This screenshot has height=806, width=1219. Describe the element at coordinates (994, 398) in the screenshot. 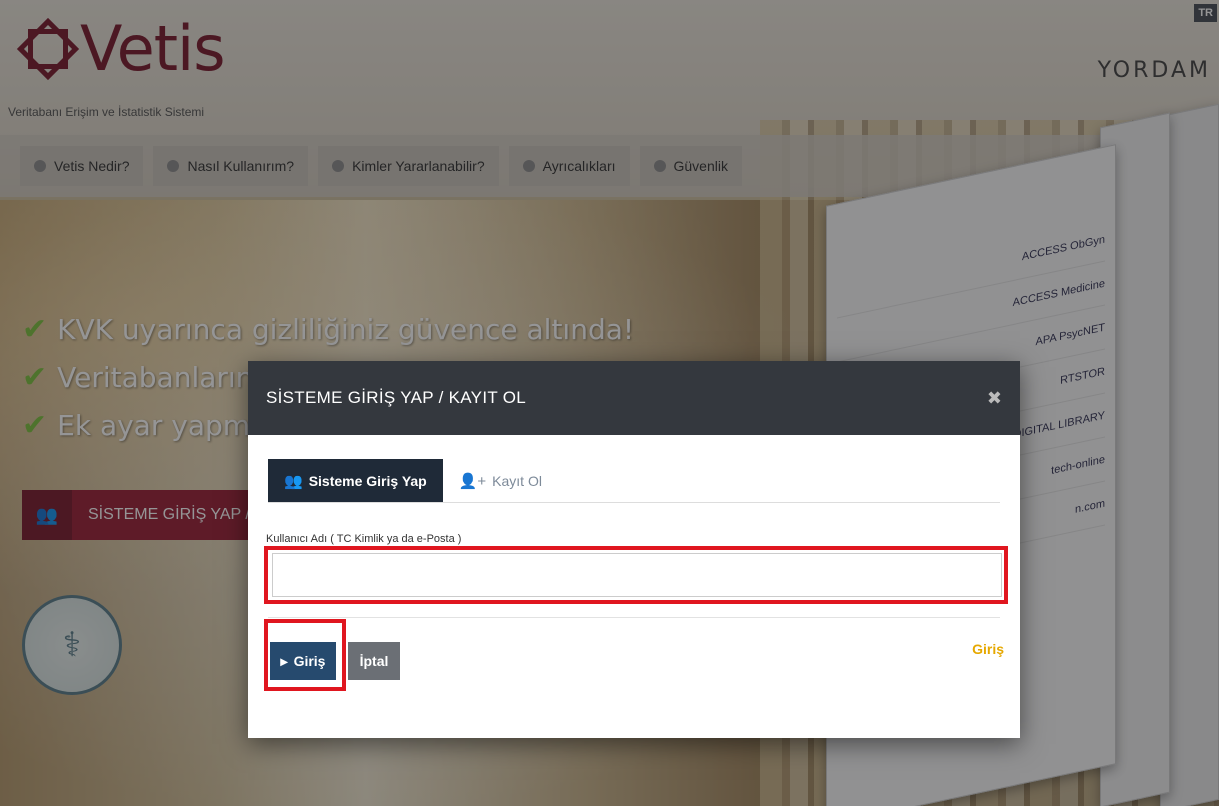

I see `close-icon: ✖` at that location.